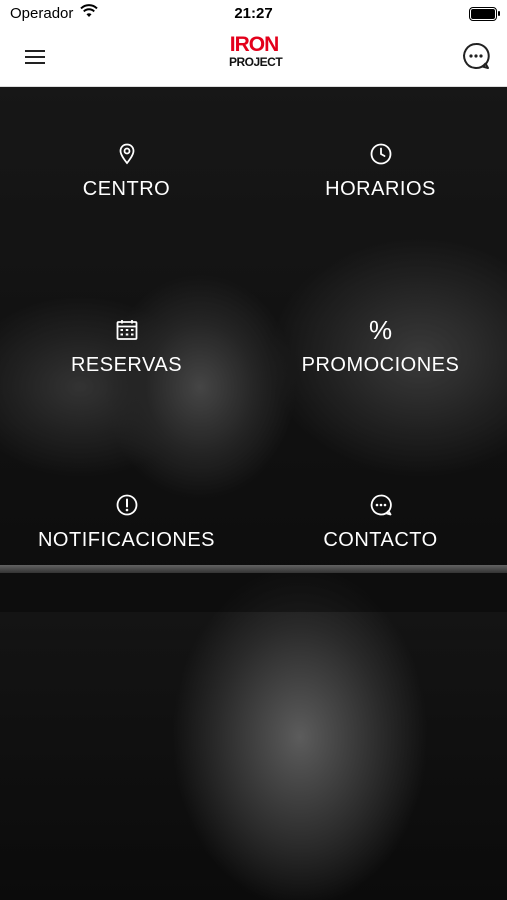 The height and width of the screenshot is (900, 507). I want to click on logo-text-top: IRON, so click(254, 44).